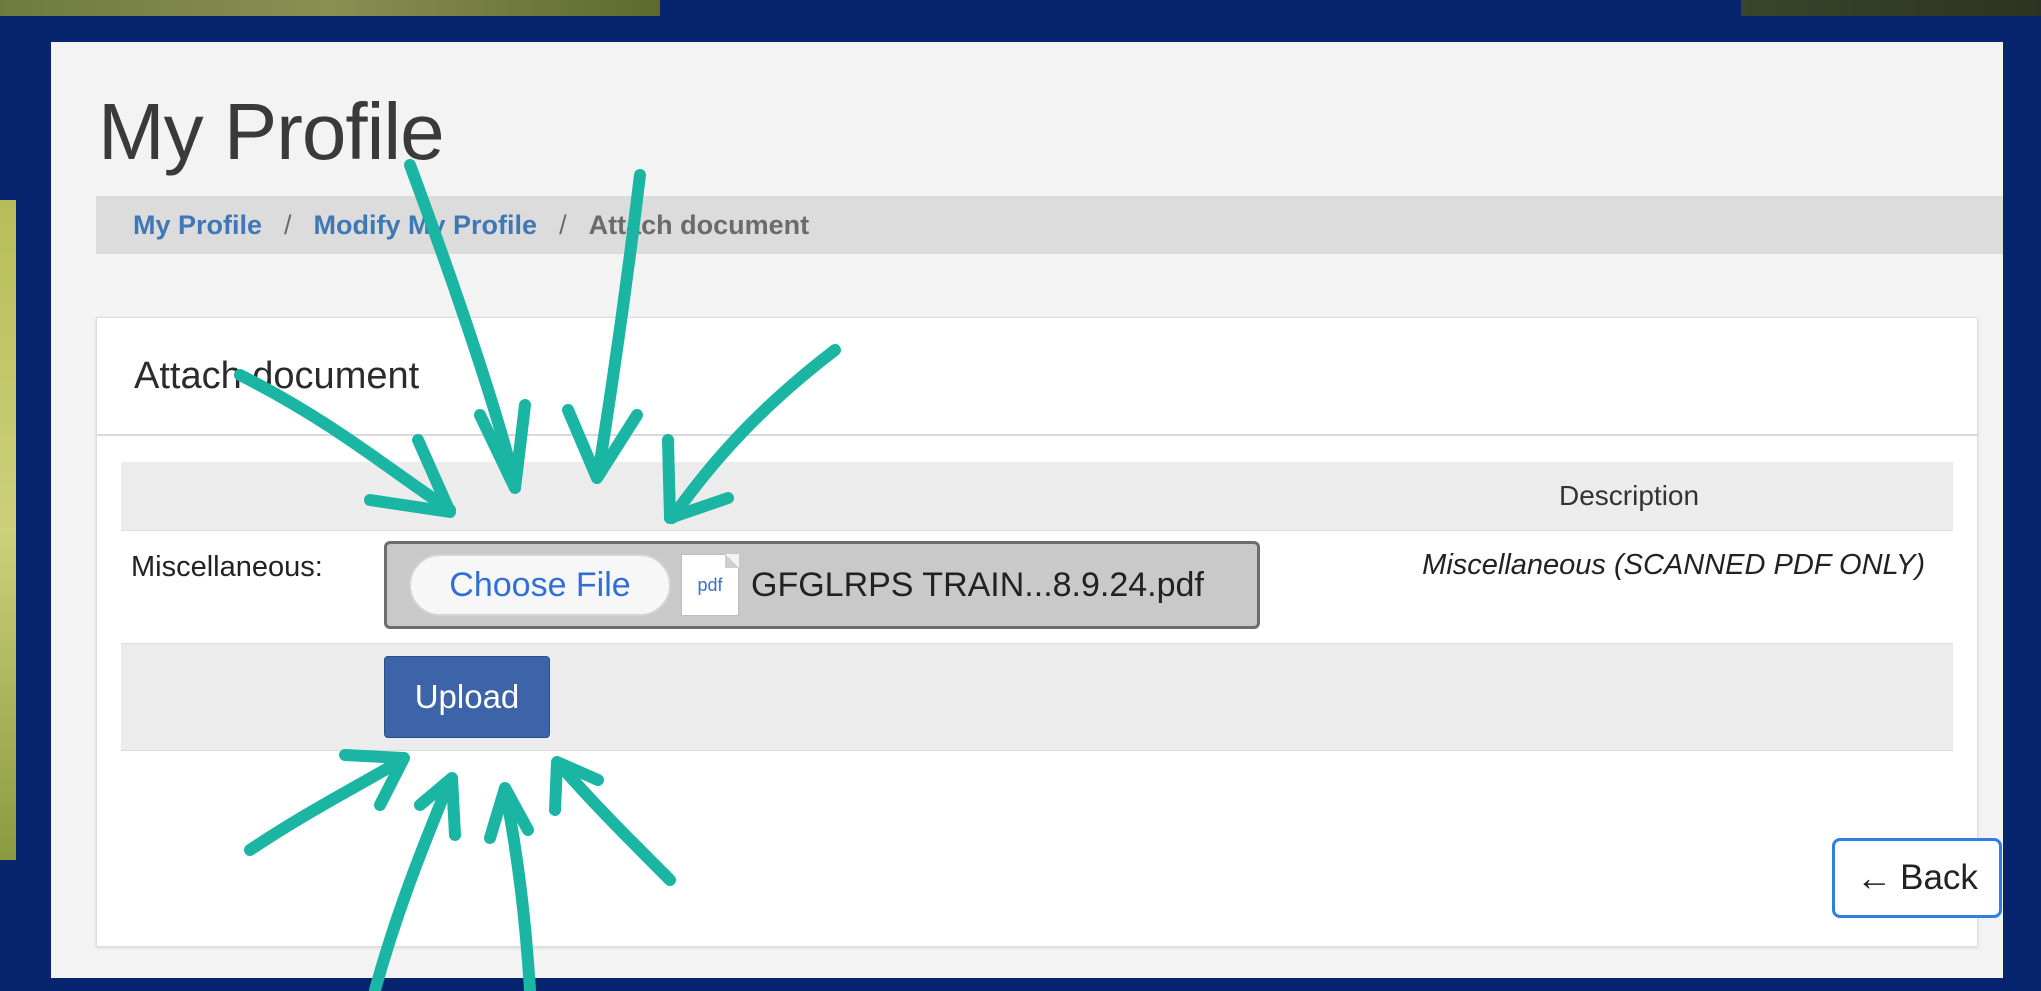  What do you see at coordinates (1673, 565) in the screenshot?
I see `document-description: Miscellaneous (SCANNED PDF ONLY)` at bounding box center [1673, 565].